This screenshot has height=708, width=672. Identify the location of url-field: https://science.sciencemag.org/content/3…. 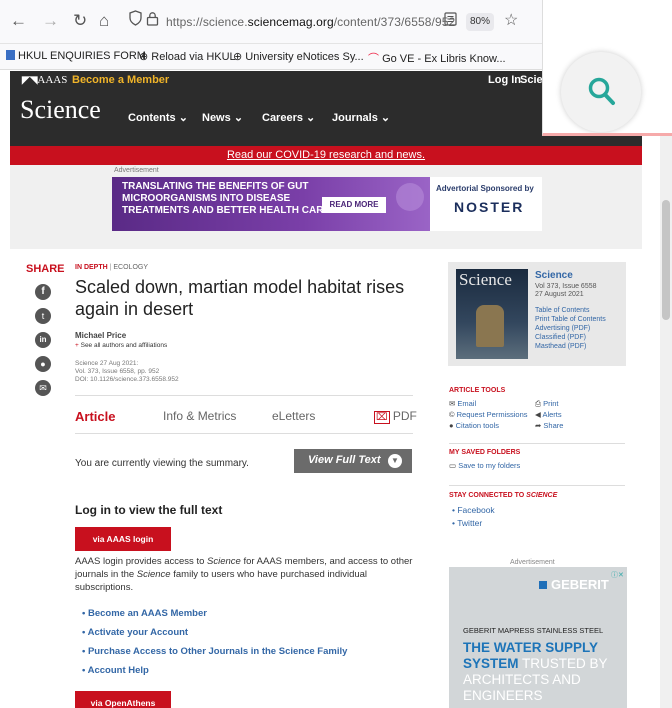
(338, 22).